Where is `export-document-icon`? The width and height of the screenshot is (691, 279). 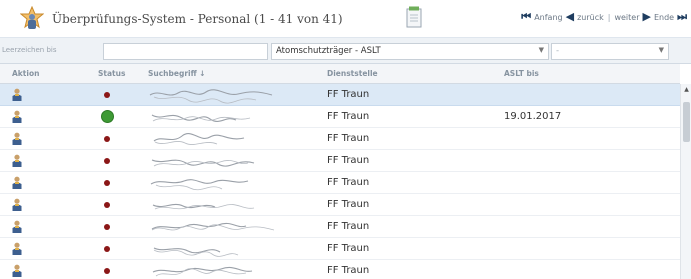
export-document-icon is located at coordinates (414, 17).